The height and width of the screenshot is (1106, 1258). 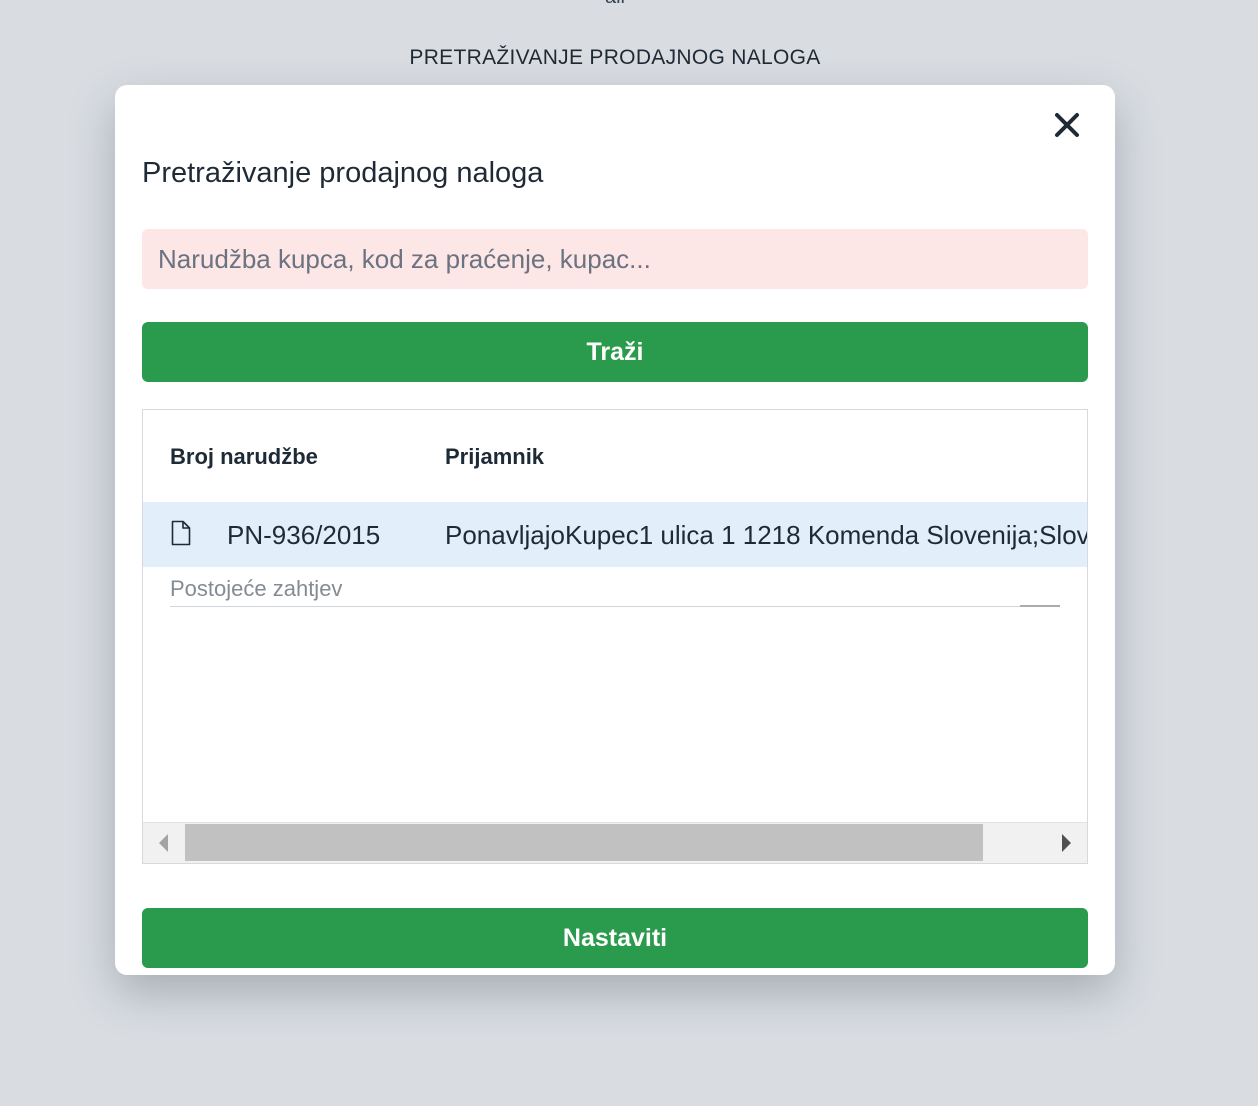 What do you see at coordinates (1040, 606) in the screenshot?
I see `inner-scroll-indicator` at bounding box center [1040, 606].